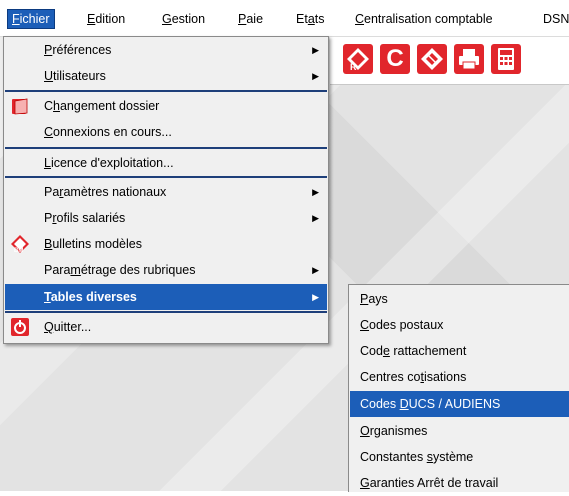  I want to click on menu-item-label: Organismes, so click(394, 431).